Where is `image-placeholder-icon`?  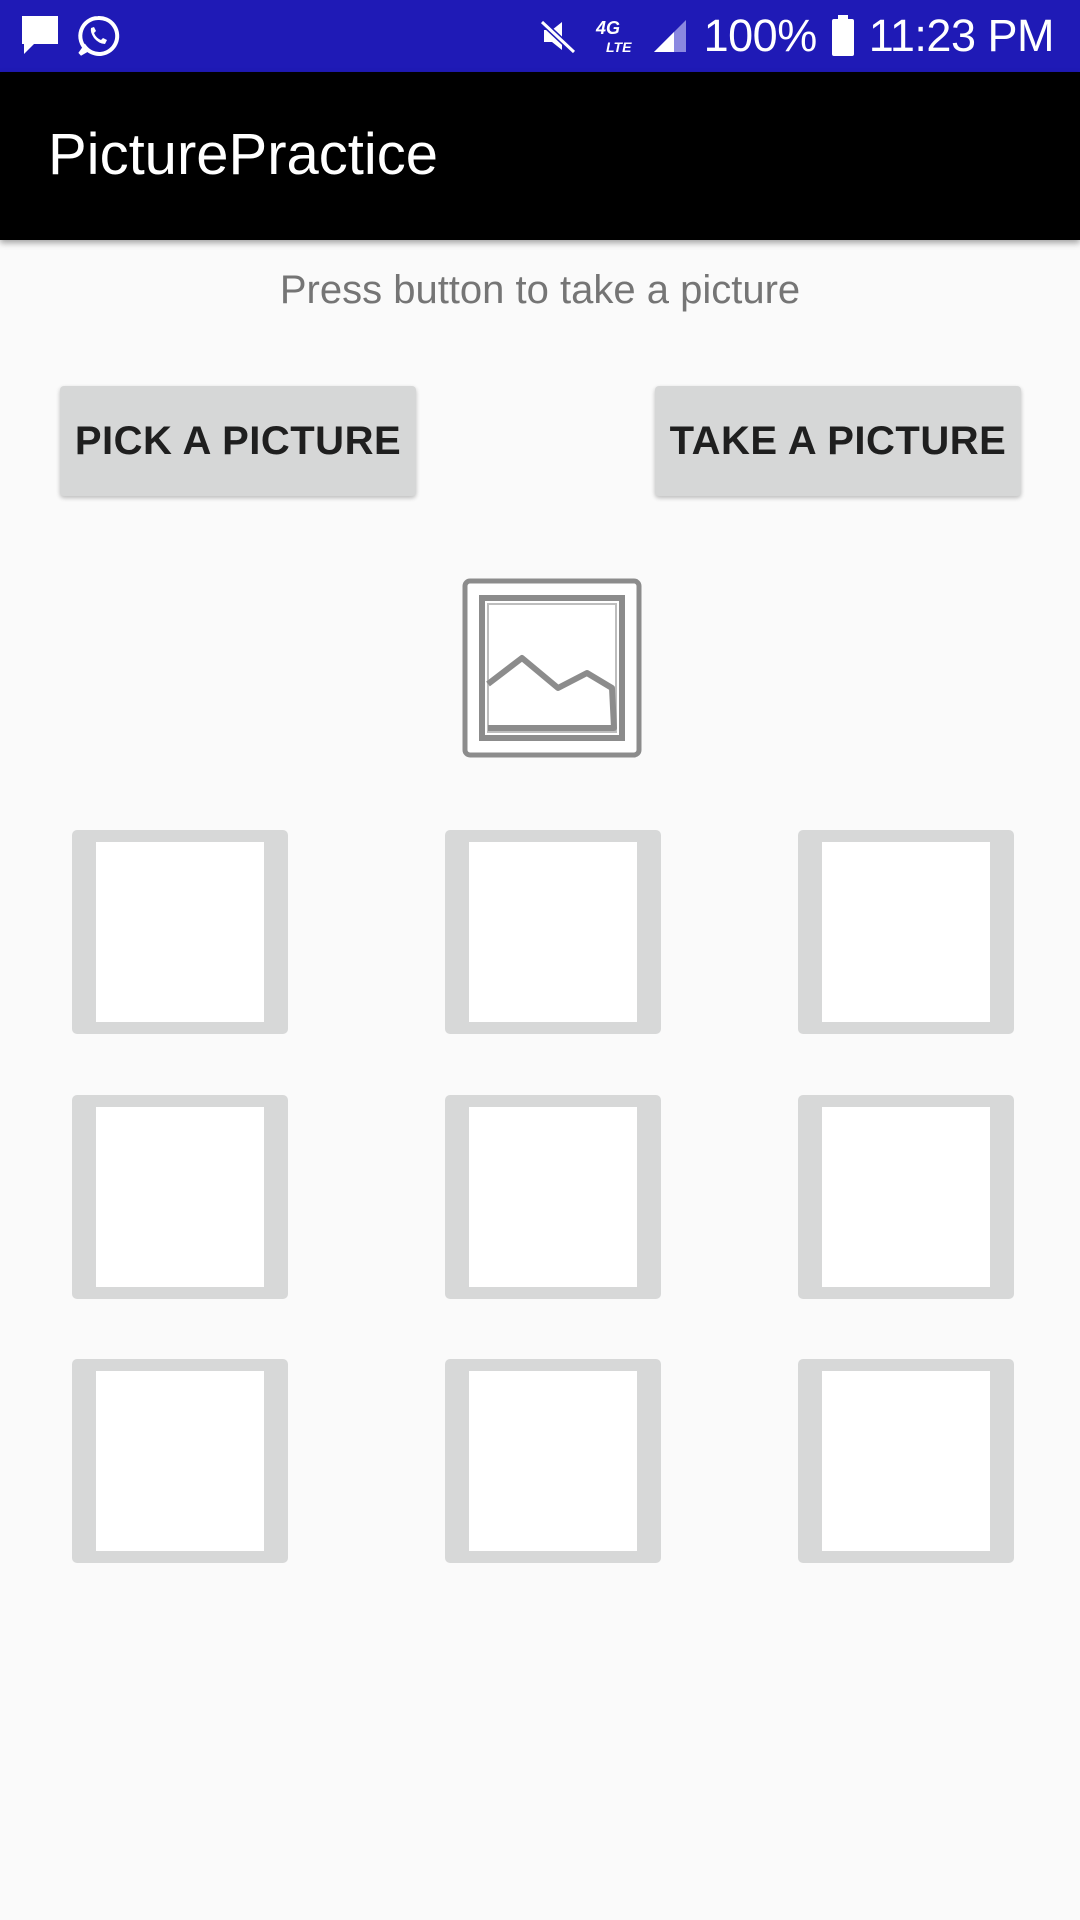
image-placeholder-icon is located at coordinates (552, 668).